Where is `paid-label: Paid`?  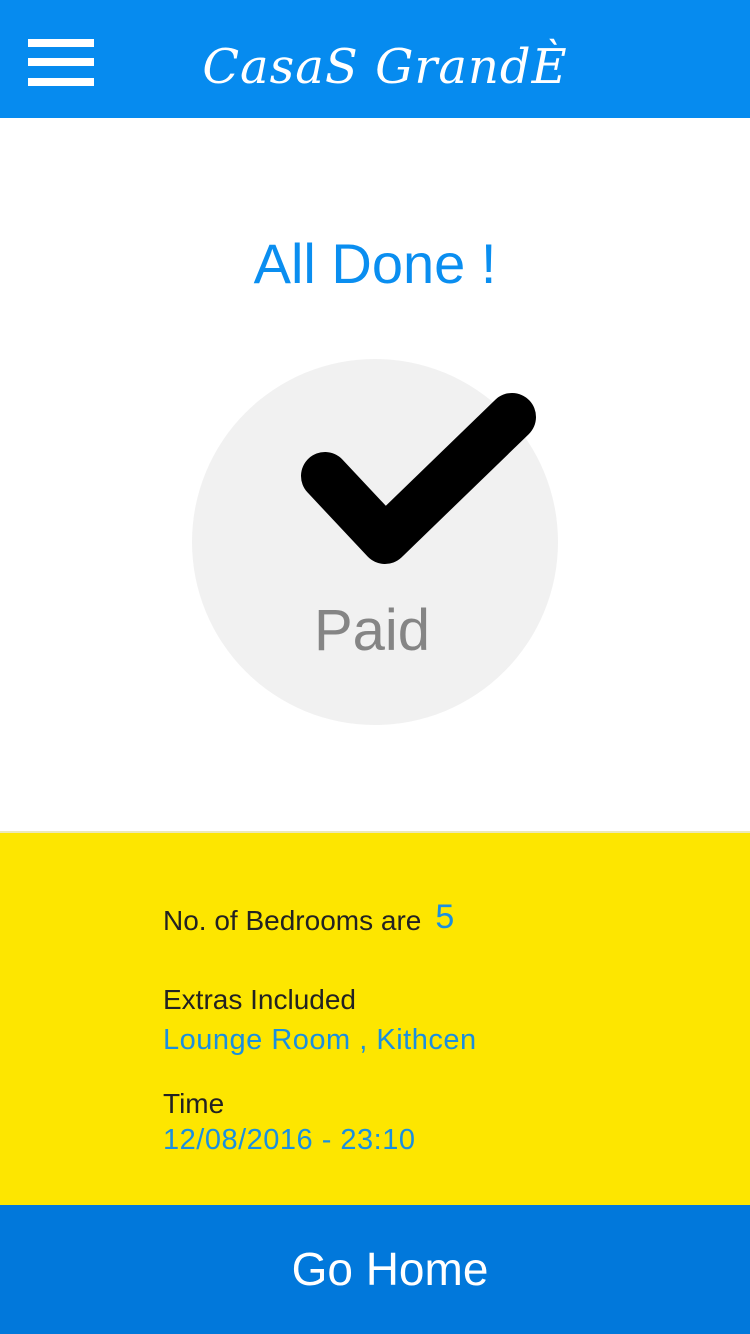 paid-label: Paid is located at coordinates (372, 630).